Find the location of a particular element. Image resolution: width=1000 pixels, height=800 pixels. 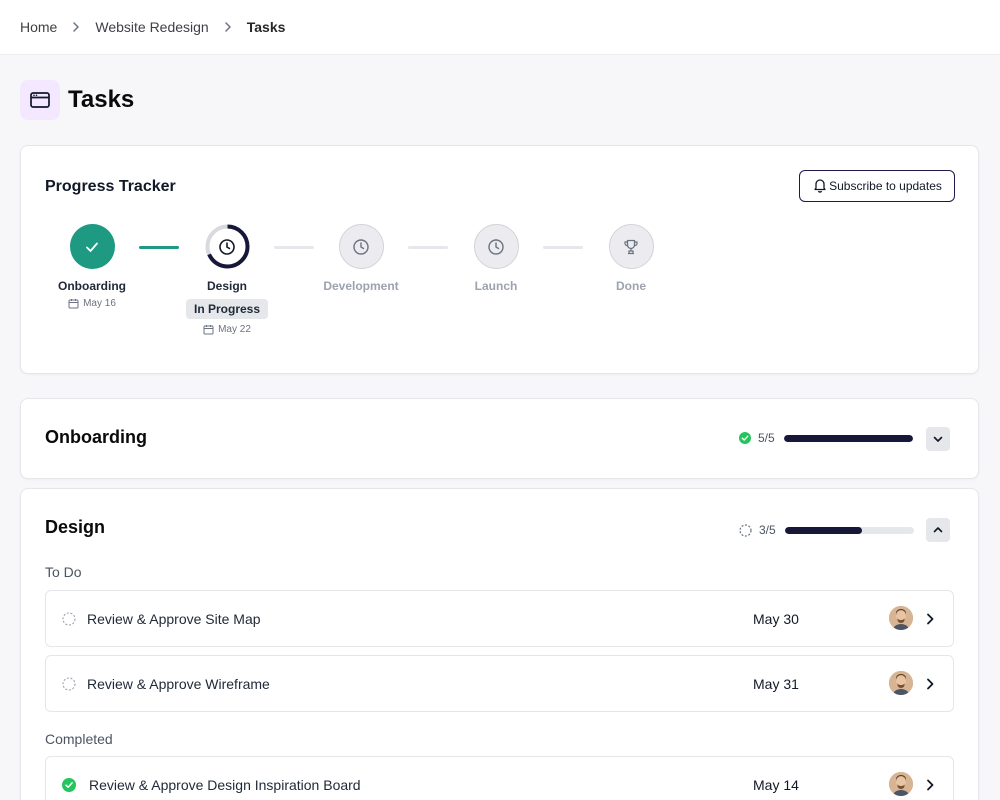

group-label-todo: To Do is located at coordinates (63, 572).